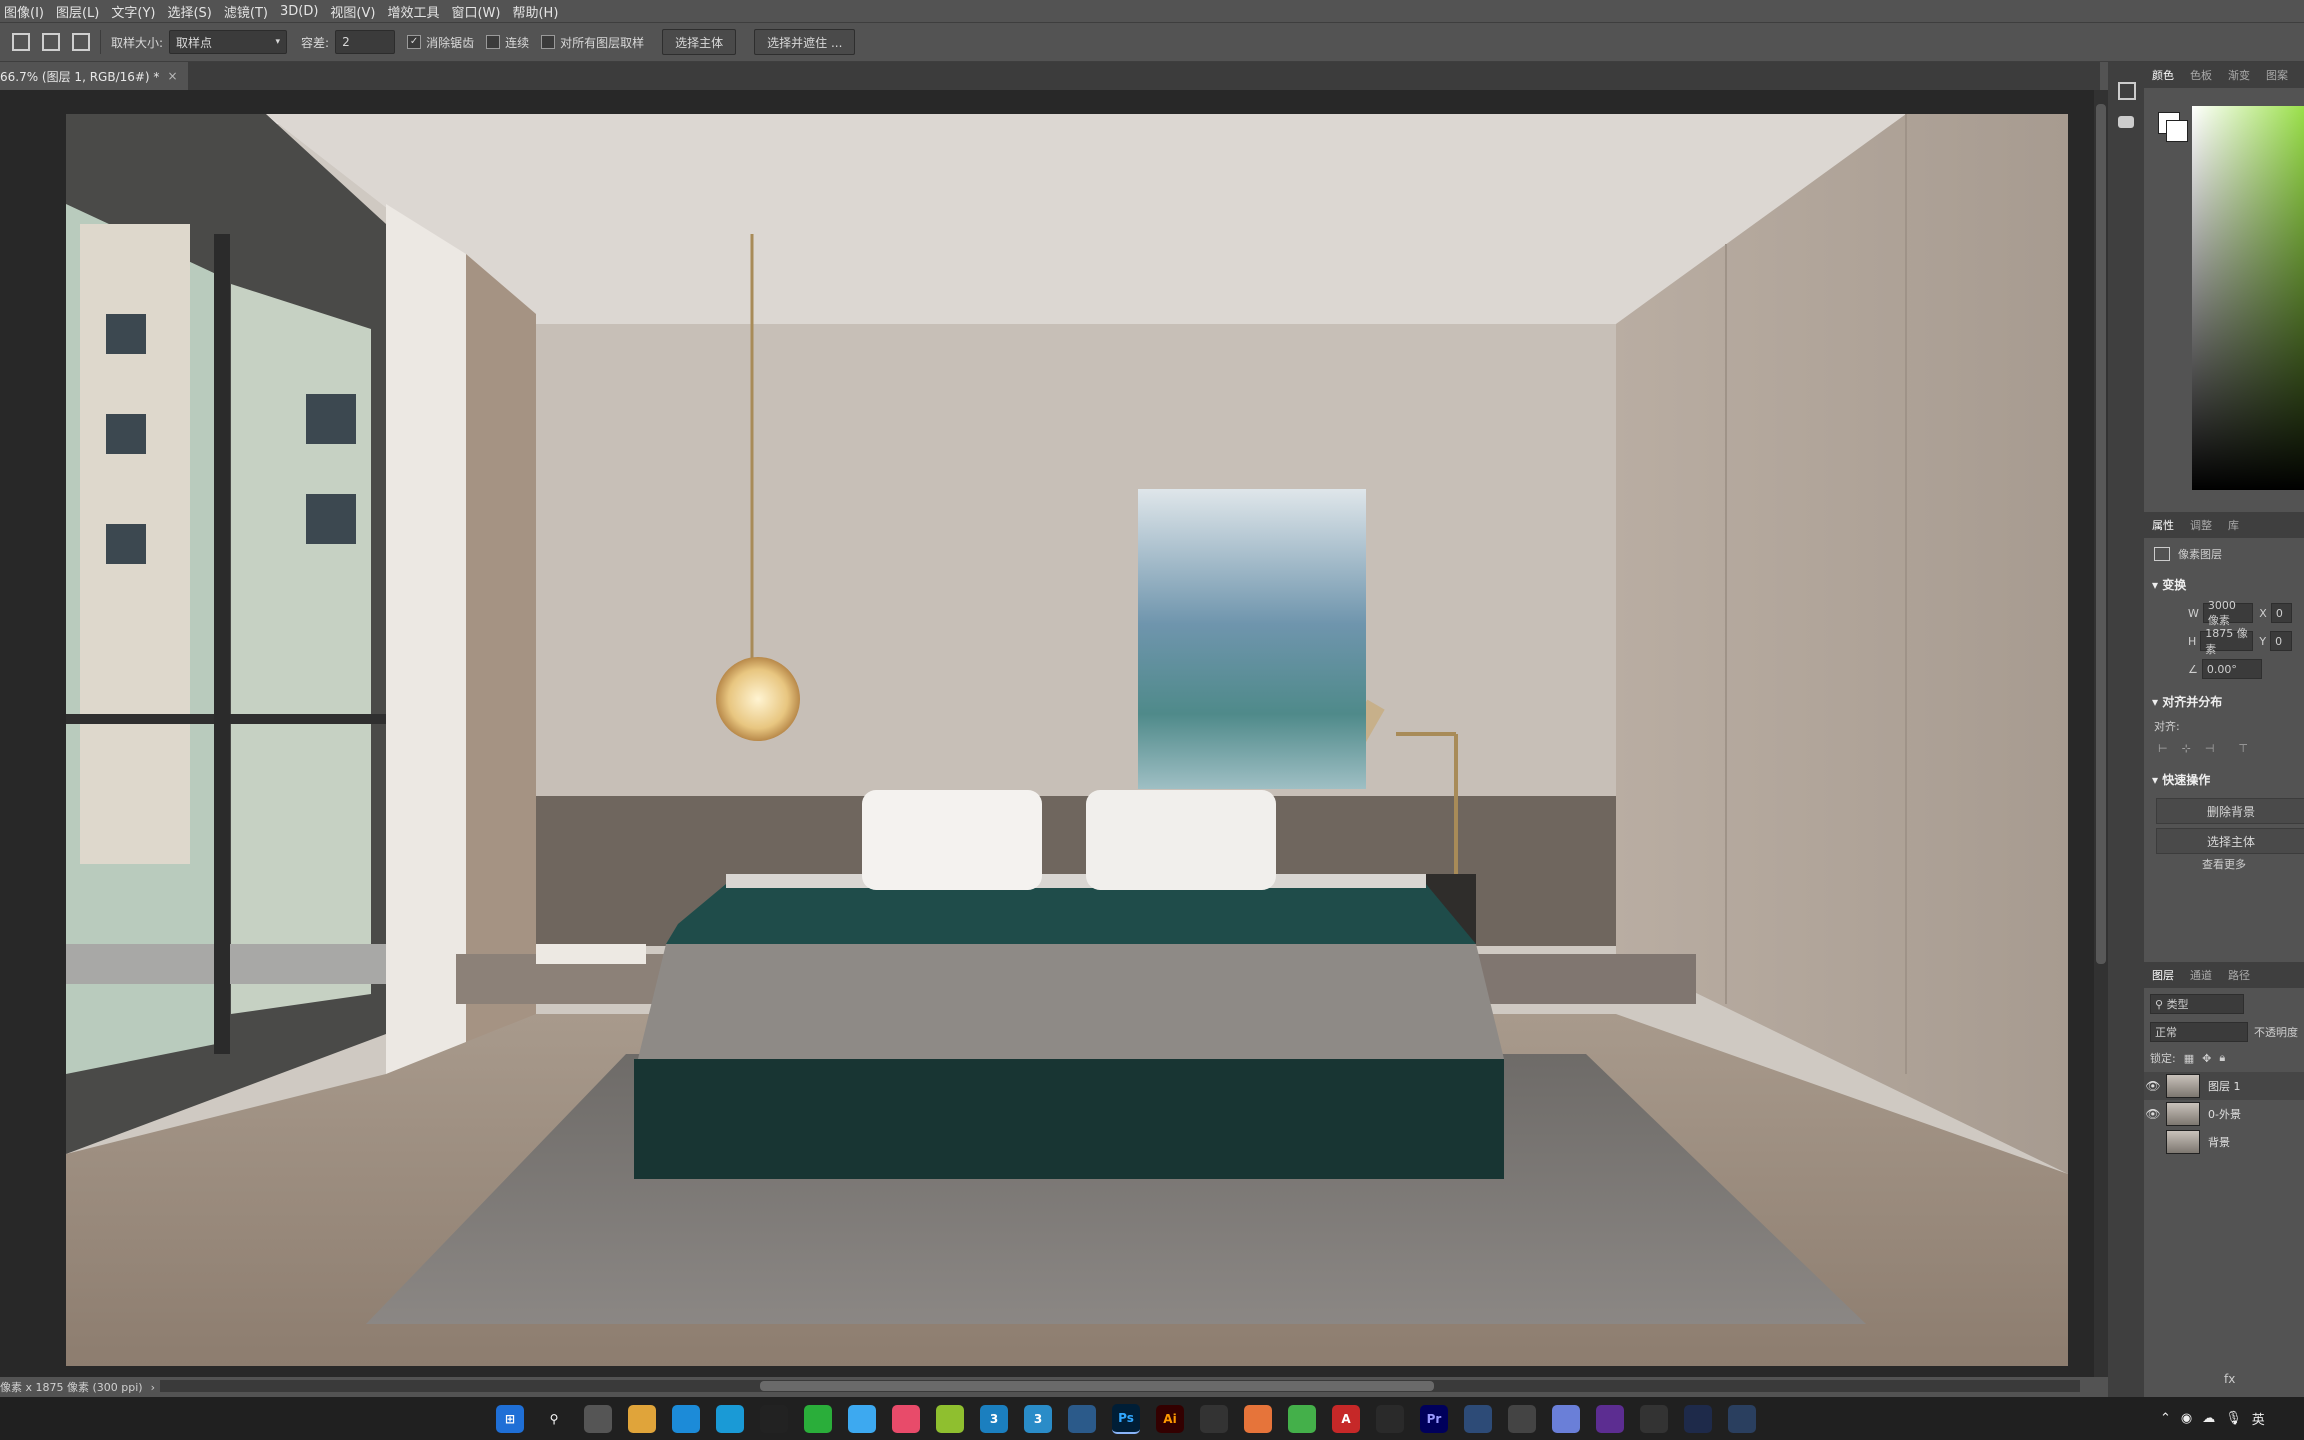  What do you see at coordinates (510, 1418) in the screenshot?
I see `windows-start-icon: ⊞` at bounding box center [510, 1418].